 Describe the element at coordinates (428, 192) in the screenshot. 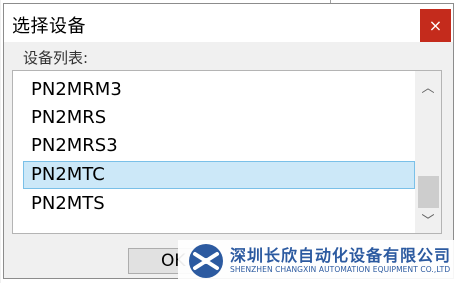

I see `scroll-thumb` at that location.